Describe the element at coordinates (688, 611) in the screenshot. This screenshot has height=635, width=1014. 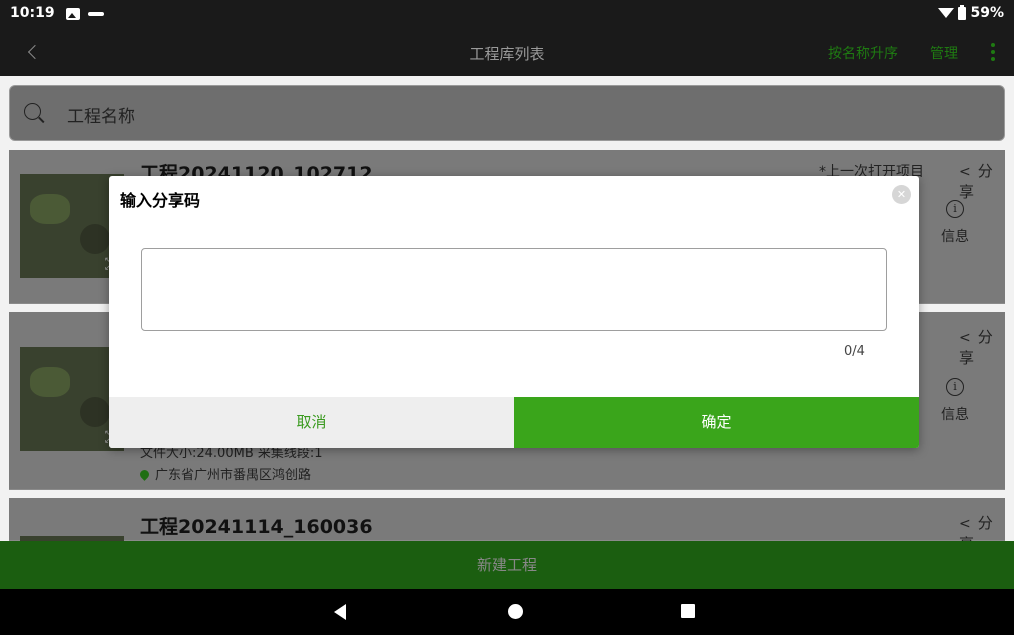
I see `nav-recents-icon` at that location.